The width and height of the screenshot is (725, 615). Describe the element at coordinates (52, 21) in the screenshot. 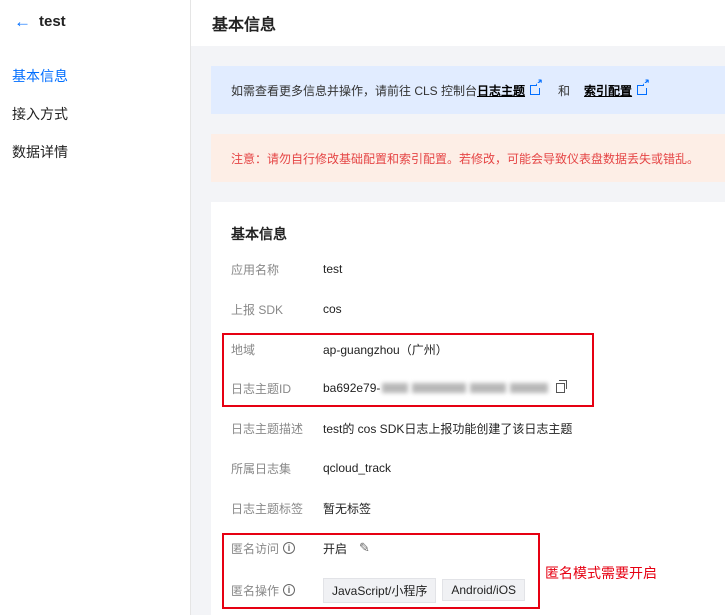

I see `back-label: test` at that location.